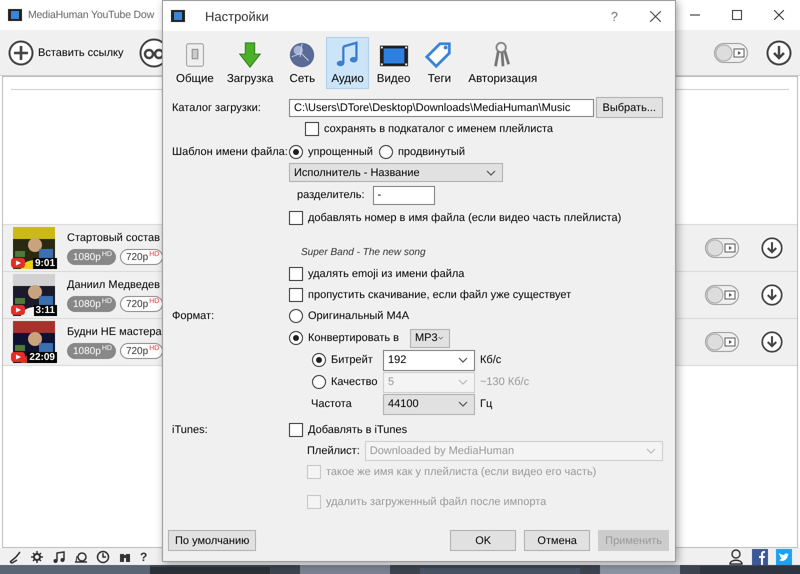 This screenshot has height=574, width=800. I want to click on video-duration: 9:01, so click(44, 263).